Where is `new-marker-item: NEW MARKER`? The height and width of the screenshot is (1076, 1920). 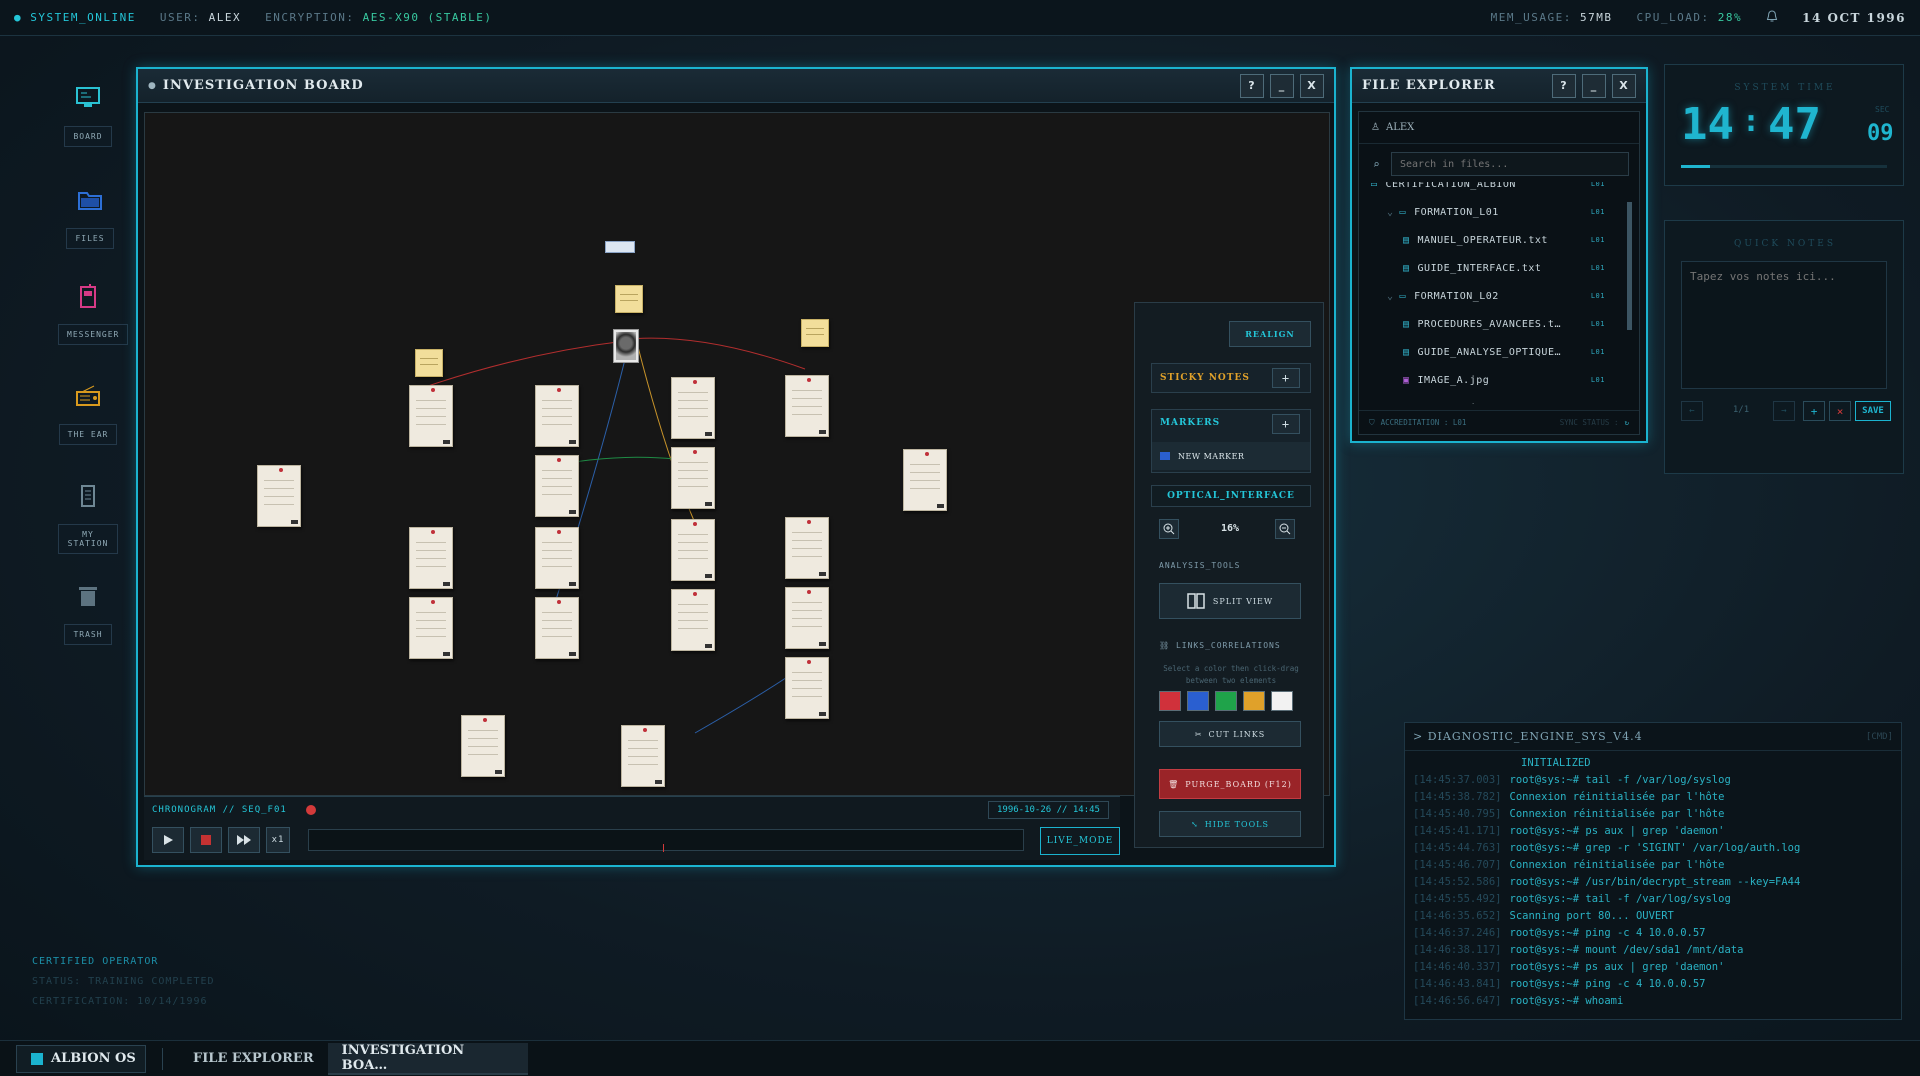
new-marker-item: NEW MARKER is located at coordinates (1231, 456).